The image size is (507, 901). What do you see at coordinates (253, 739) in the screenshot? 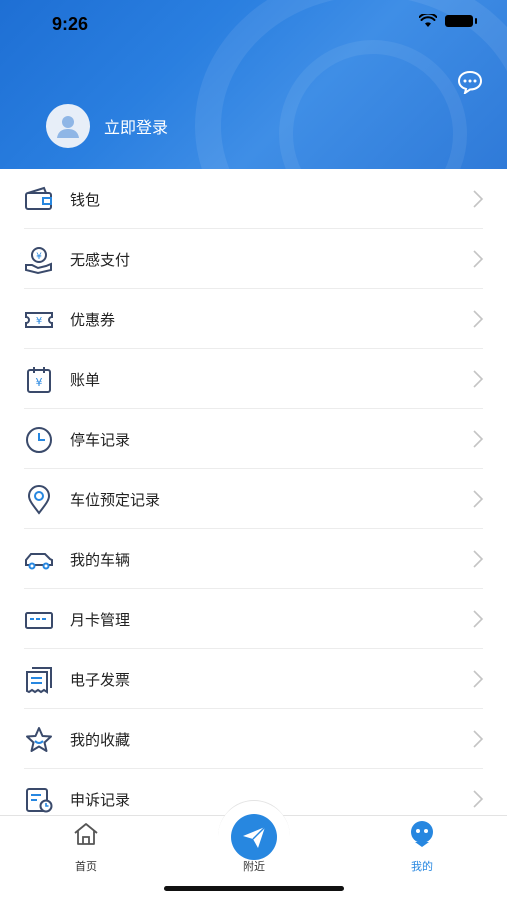
I see `menu-item-favorites: 我的收藏` at bounding box center [253, 739].